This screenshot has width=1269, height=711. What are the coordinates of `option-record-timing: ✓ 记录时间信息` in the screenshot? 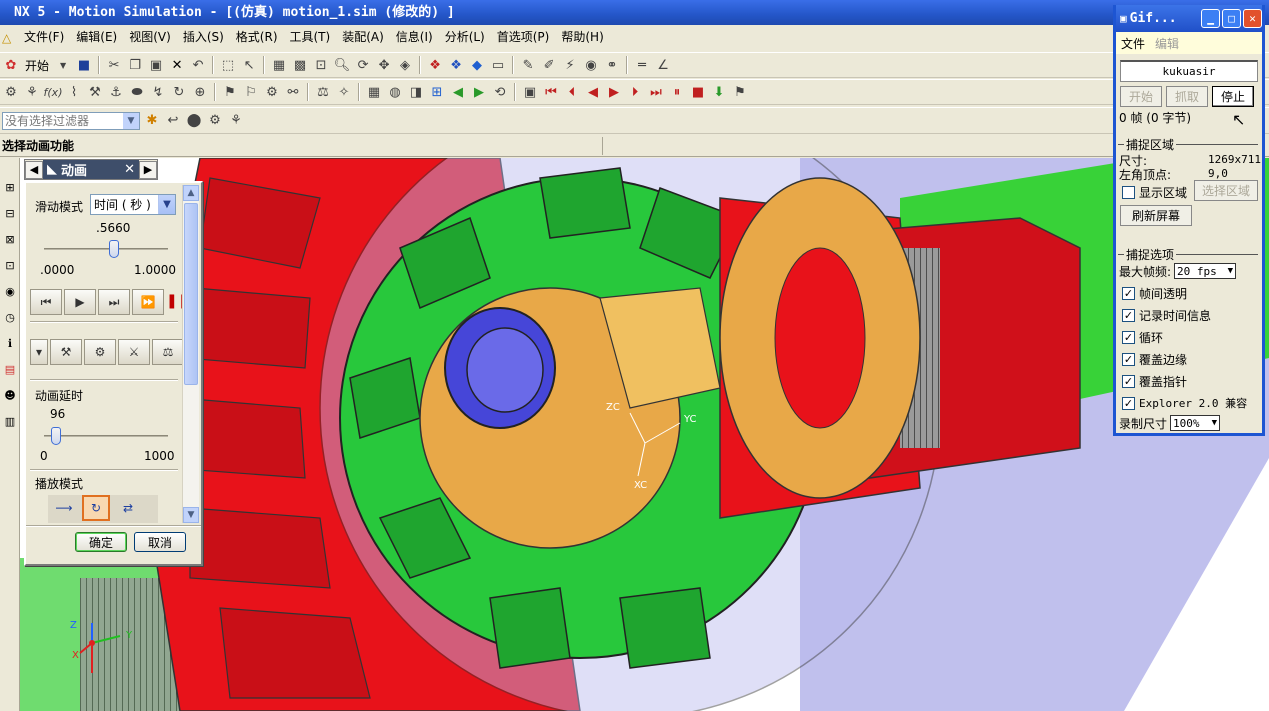 It's located at (1166, 315).